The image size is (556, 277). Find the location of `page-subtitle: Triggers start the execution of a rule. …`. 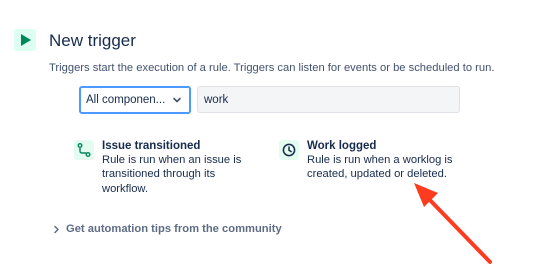

page-subtitle: Triggers start the execution of a rule. … is located at coordinates (272, 68).